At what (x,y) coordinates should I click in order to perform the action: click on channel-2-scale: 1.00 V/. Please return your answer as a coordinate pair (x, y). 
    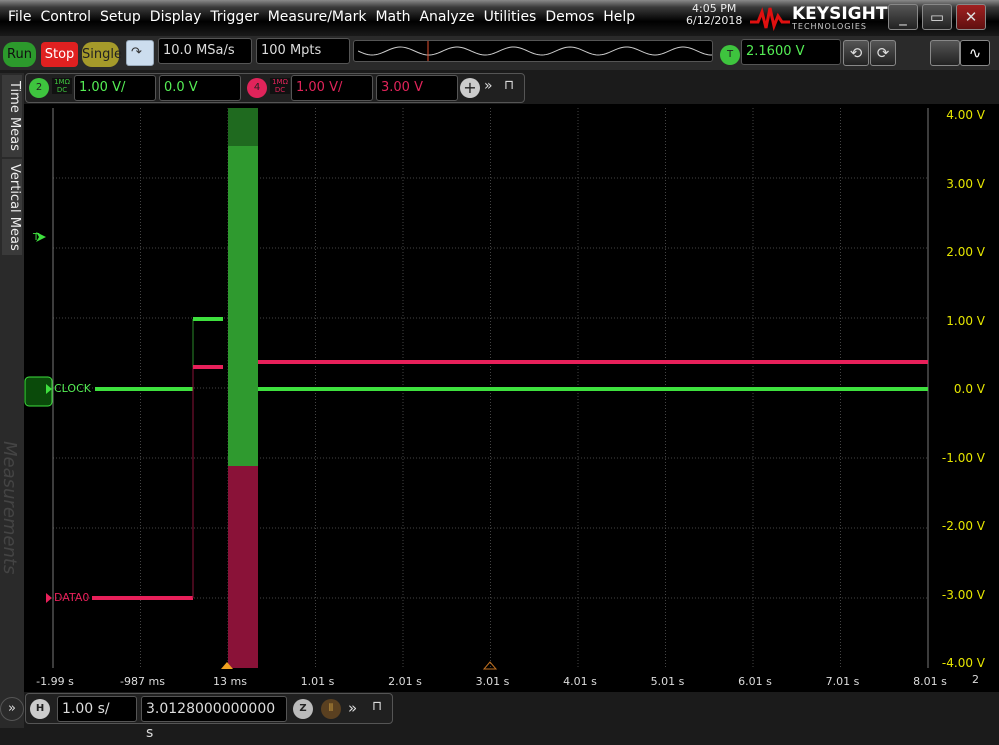
    Looking at the image, I should click on (115, 88).